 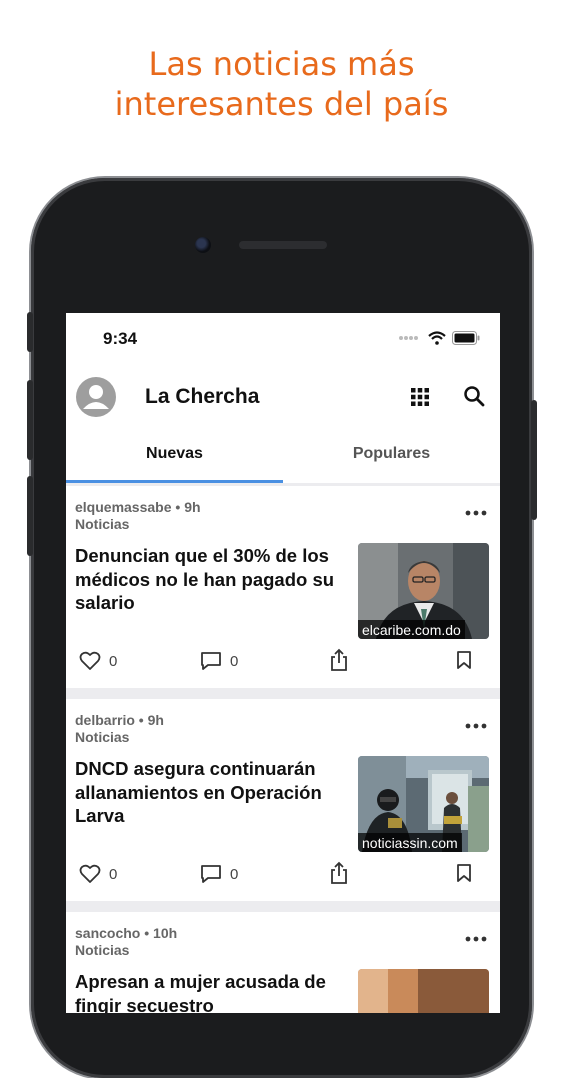 What do you see at coordinates (391, 458) in the screenshot?
I see `tab-populares: Populares` at bounding box center [391, 458].